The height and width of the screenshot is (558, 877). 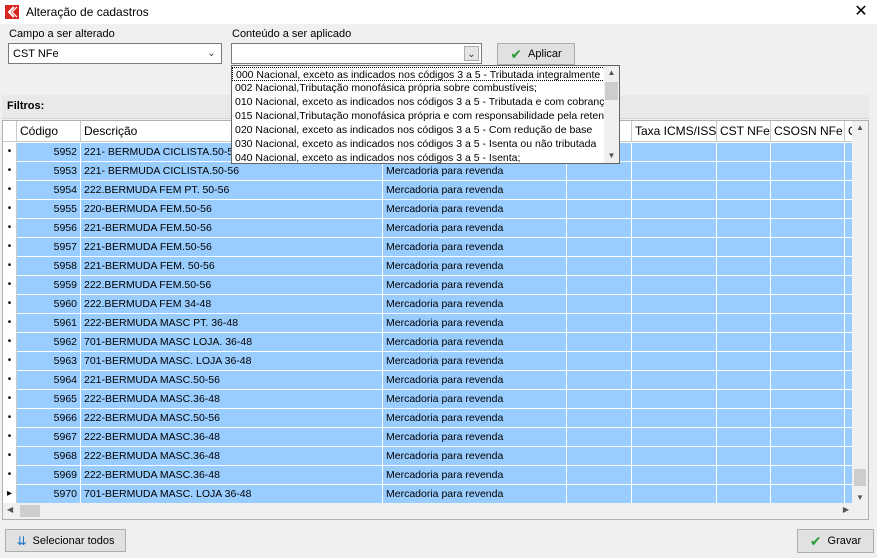 What do you see at coordinates (232, 418) in the screenshot?
I see `cell-descricao: 222-BERMUDA MASC.50-56` at bounding box center [232, 418].